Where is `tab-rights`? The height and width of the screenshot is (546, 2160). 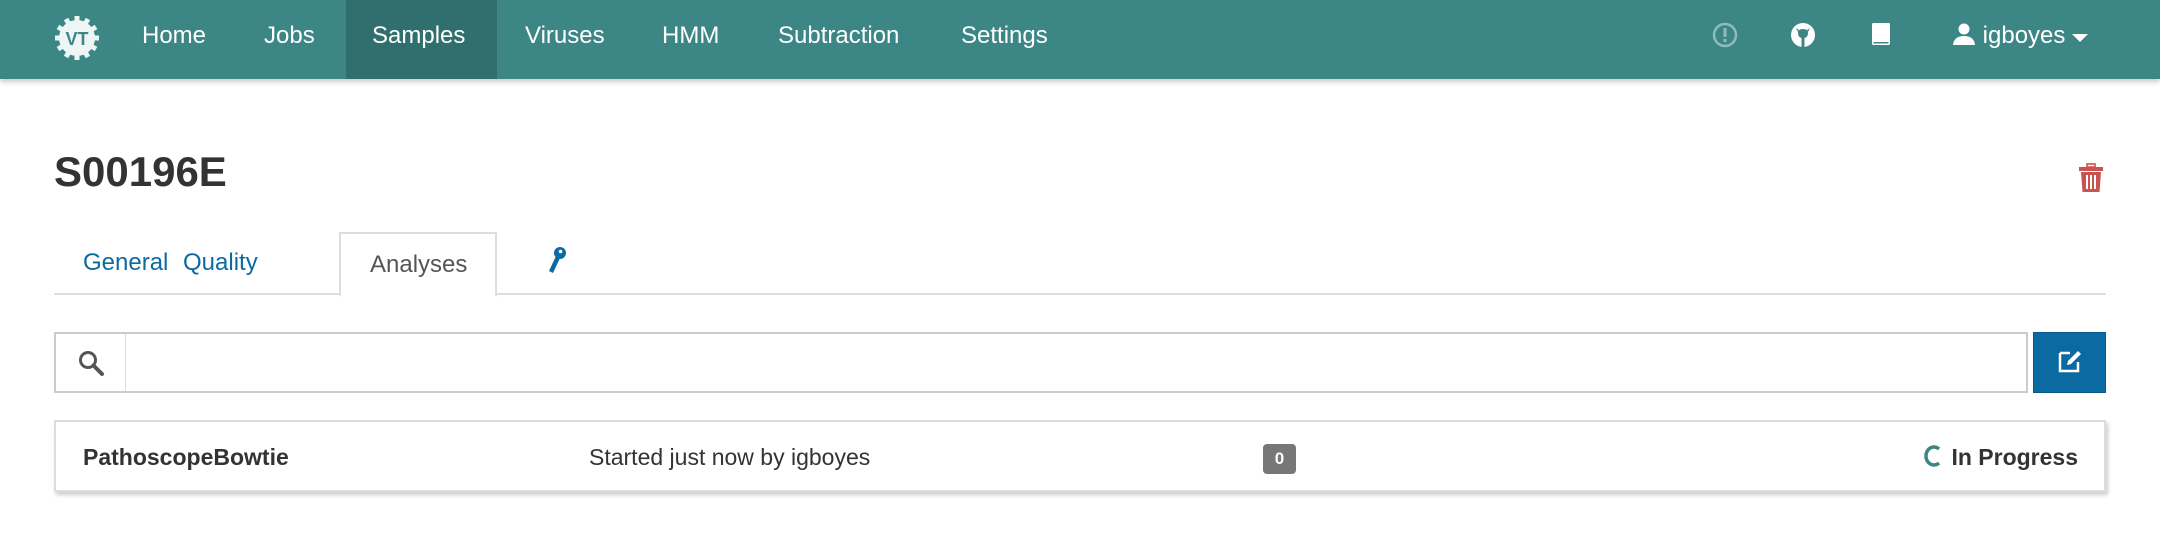 tab-rights is located at coordinates (557, 263).